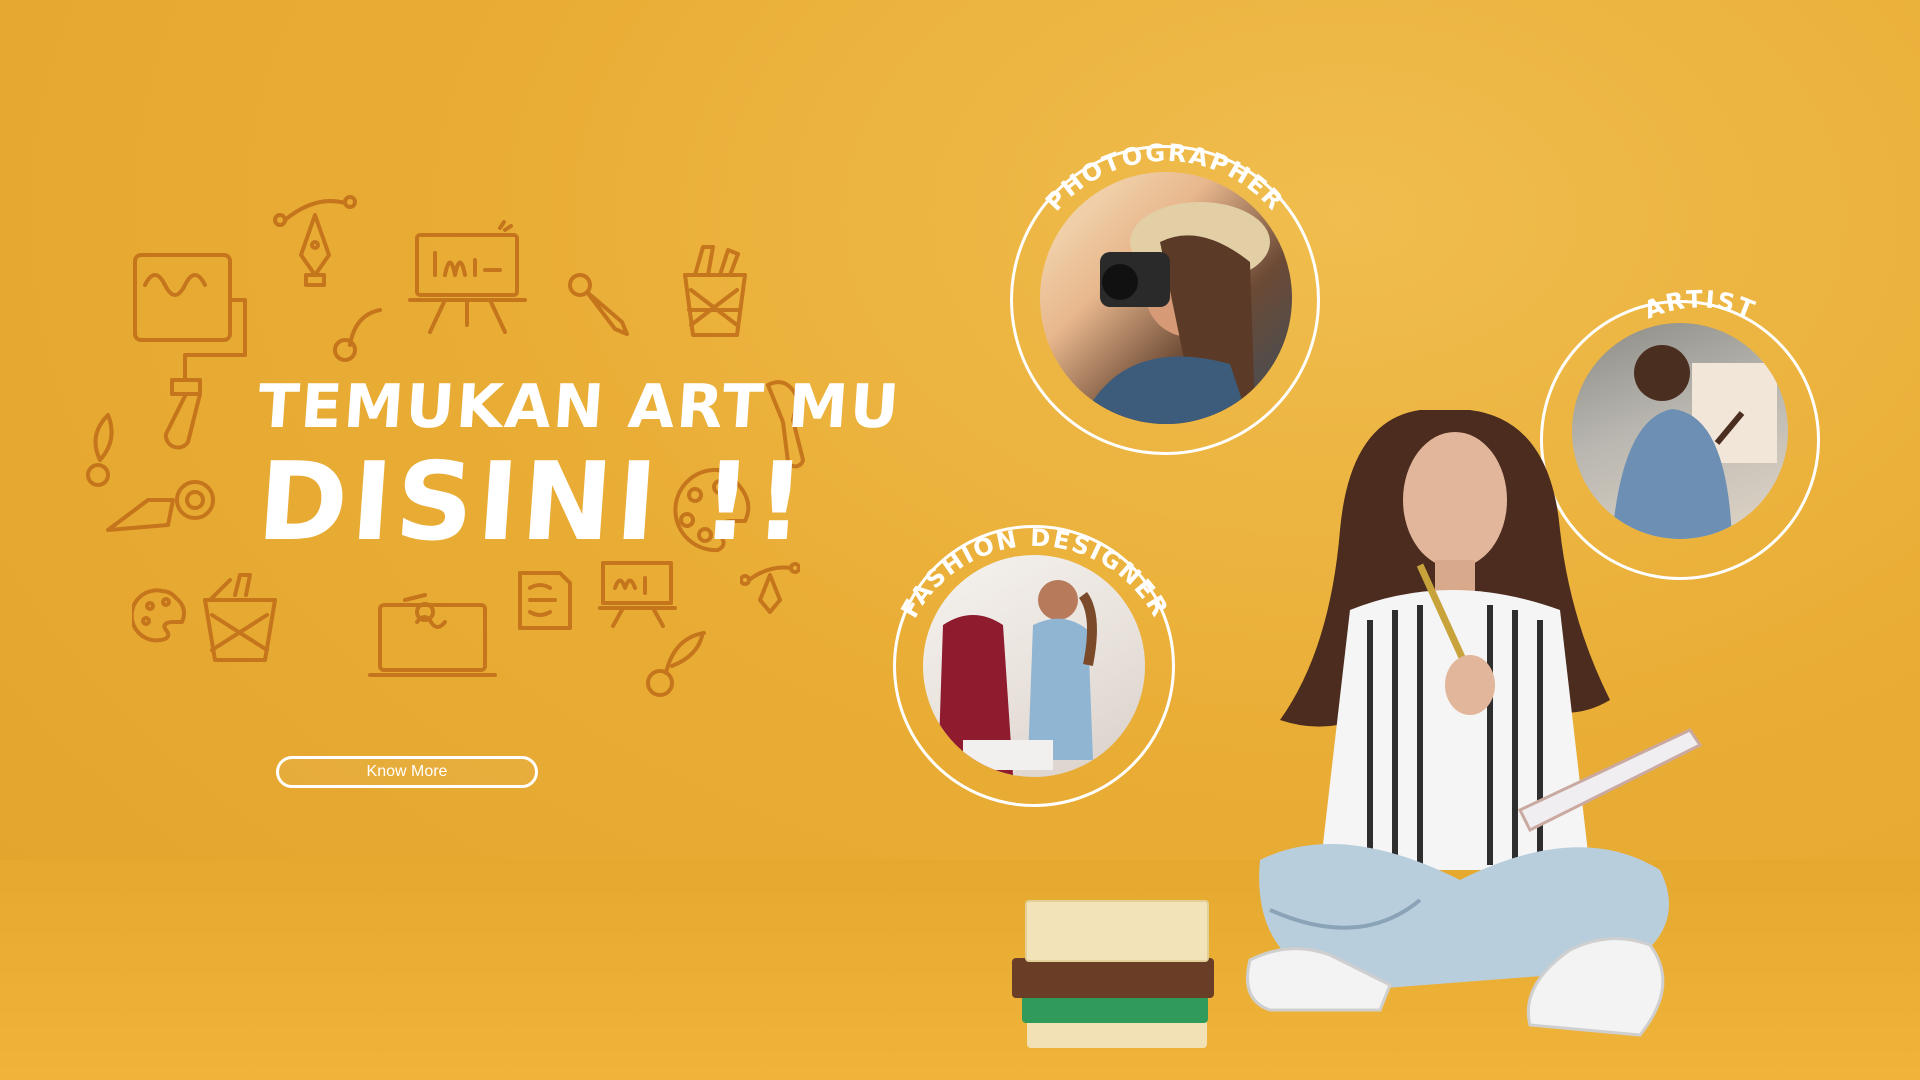 The height and width of the screenshot is (1080, 1920). What do you see at coordinates (432, 635) in the screenshot?
I see `laptop-design-icon` at bounding box center [432, 635].